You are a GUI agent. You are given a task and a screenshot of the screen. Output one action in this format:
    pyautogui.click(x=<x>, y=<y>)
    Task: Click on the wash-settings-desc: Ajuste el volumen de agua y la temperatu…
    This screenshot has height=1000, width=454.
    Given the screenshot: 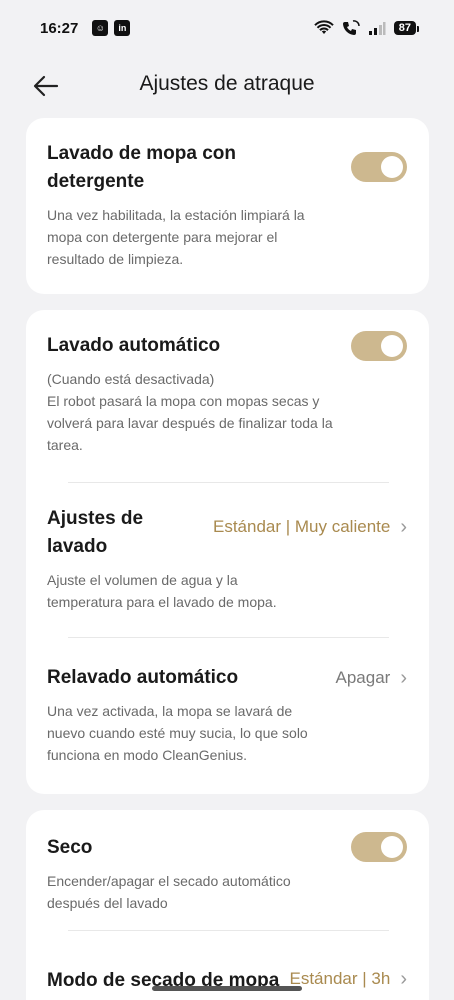 What is the action you would take?
    pyautogui.click(x=162, y=591)
    